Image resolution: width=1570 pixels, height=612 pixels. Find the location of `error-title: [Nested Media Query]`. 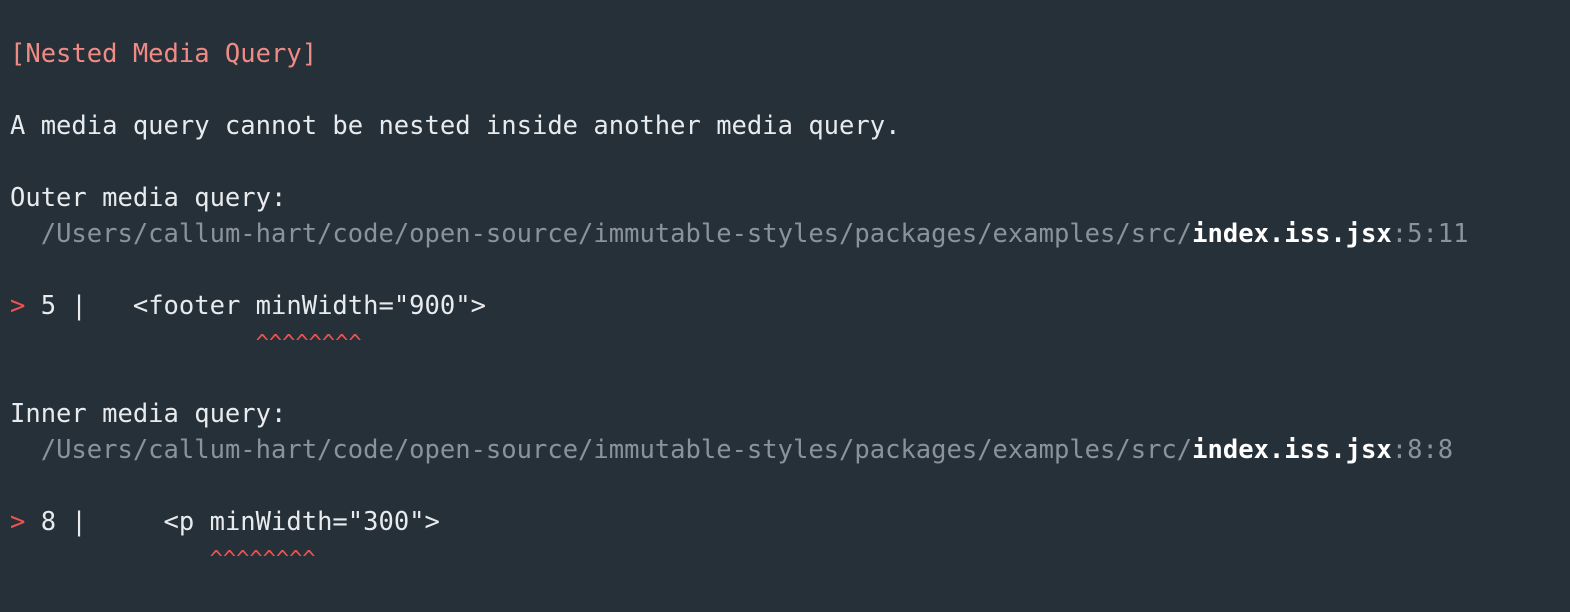

error-title: [Nested Media Query] is located at coordinates (164, 54).